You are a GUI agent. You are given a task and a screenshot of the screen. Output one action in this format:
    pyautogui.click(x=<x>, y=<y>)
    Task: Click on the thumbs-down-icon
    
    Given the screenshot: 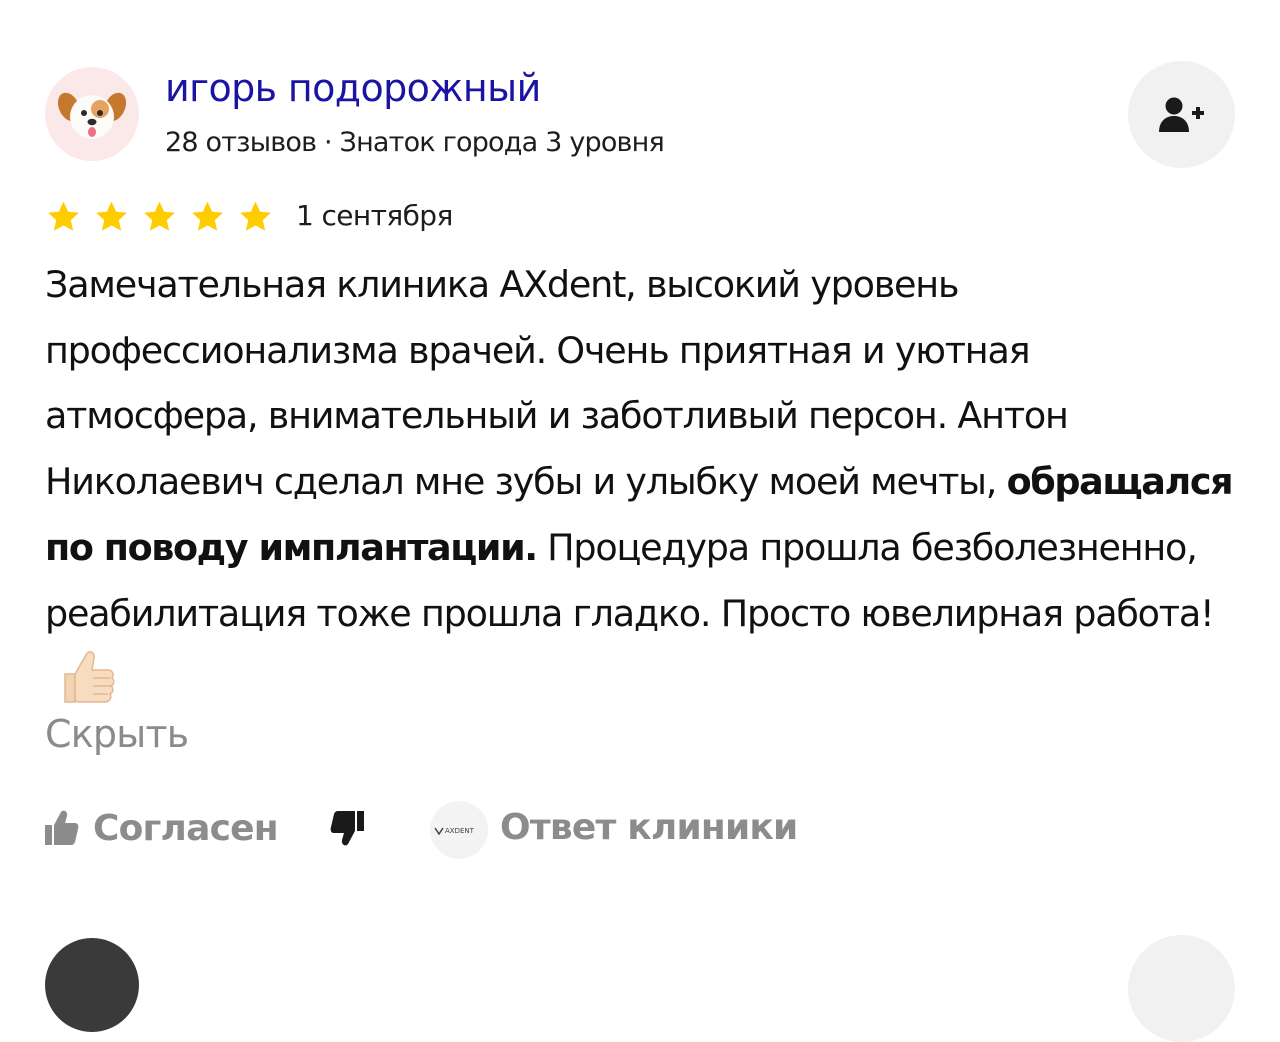 What is the action you would take?
    pyautogui.click(x=347, y=830)
    